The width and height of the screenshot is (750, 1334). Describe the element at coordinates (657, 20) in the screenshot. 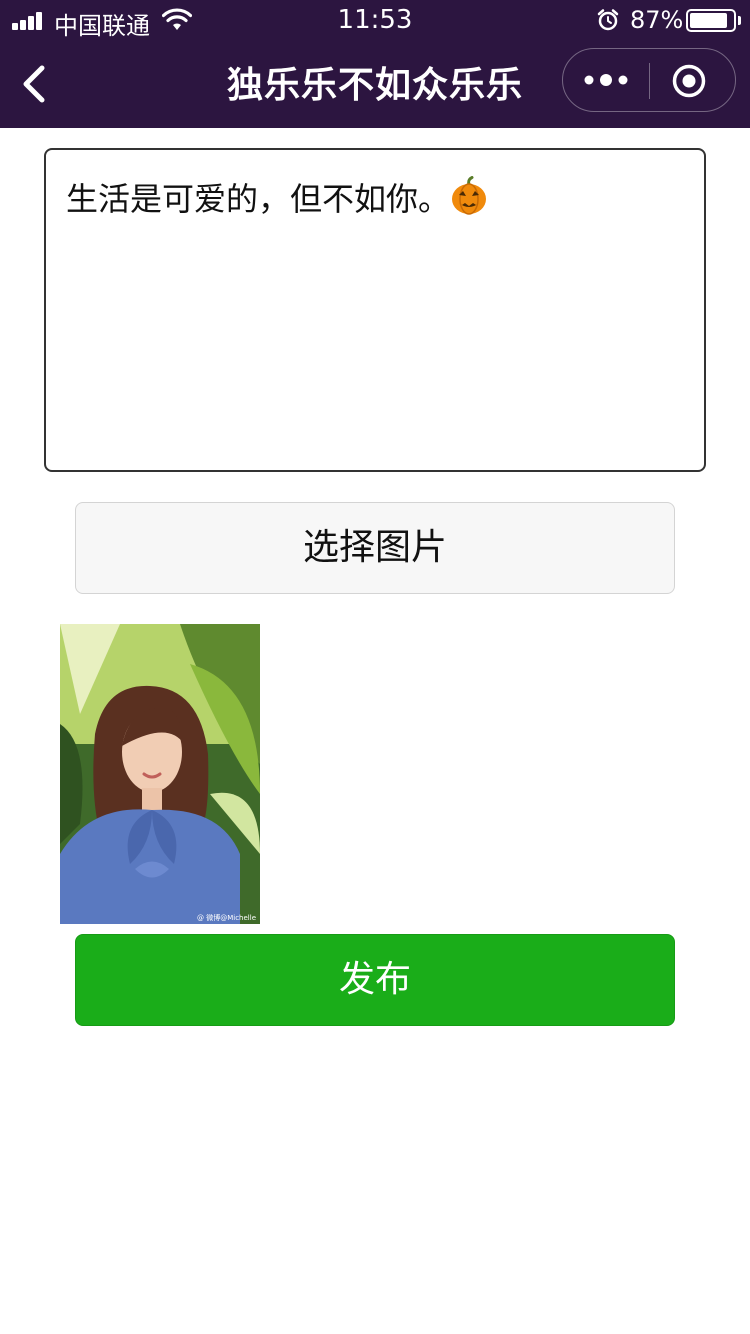

I see `battery-percent: 87%` at that location.